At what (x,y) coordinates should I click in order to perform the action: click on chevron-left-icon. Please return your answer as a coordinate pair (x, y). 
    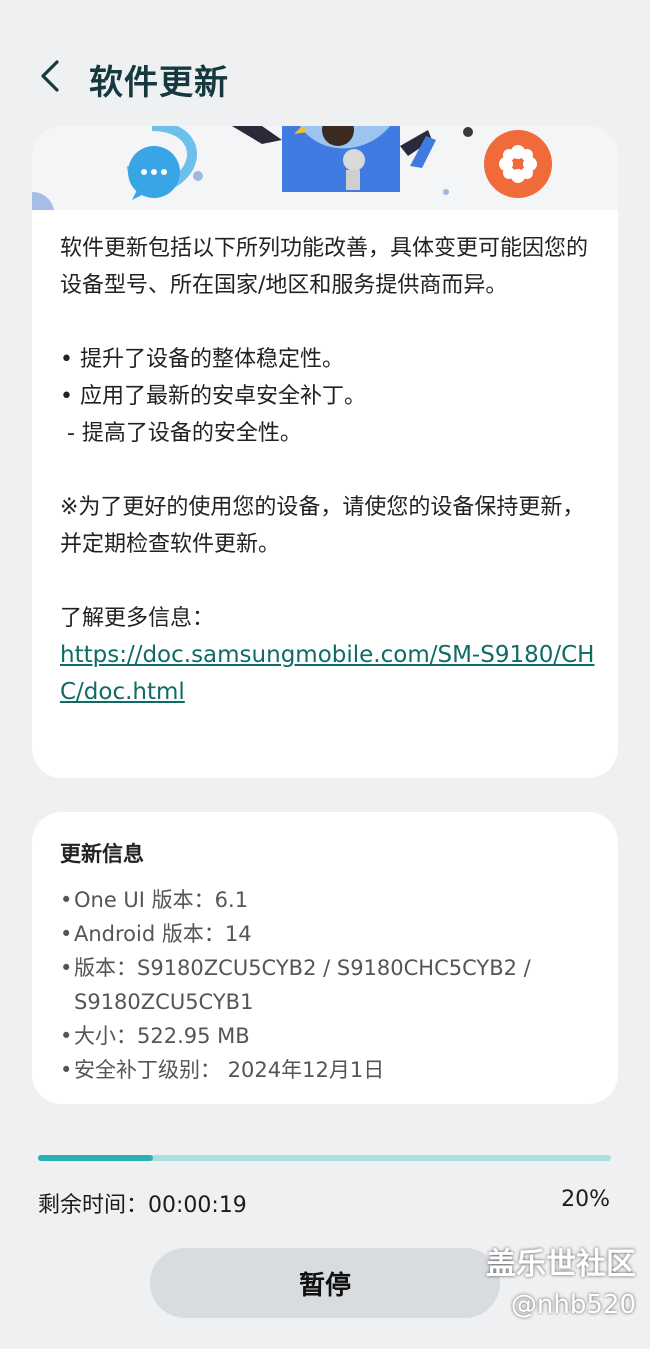
    Looking at the image, I should click on (50, 76).